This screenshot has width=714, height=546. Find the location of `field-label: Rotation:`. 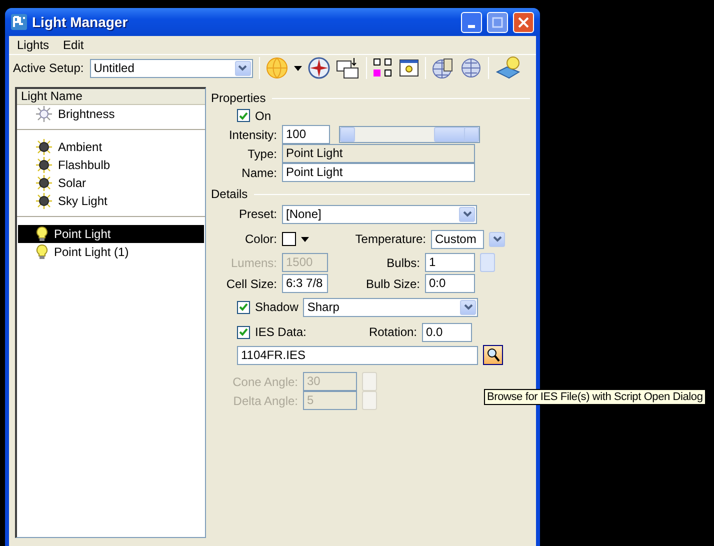

field-label: Rotation: is located at coordinates (392, 332).